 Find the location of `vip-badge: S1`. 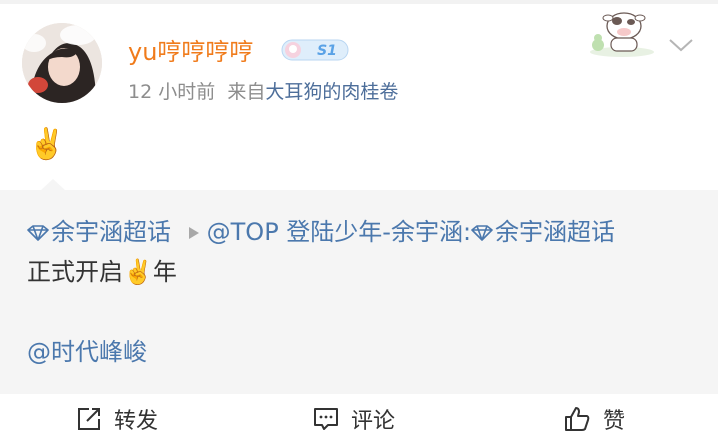

vip-badge: S1 is located at coordinates (315, 50).